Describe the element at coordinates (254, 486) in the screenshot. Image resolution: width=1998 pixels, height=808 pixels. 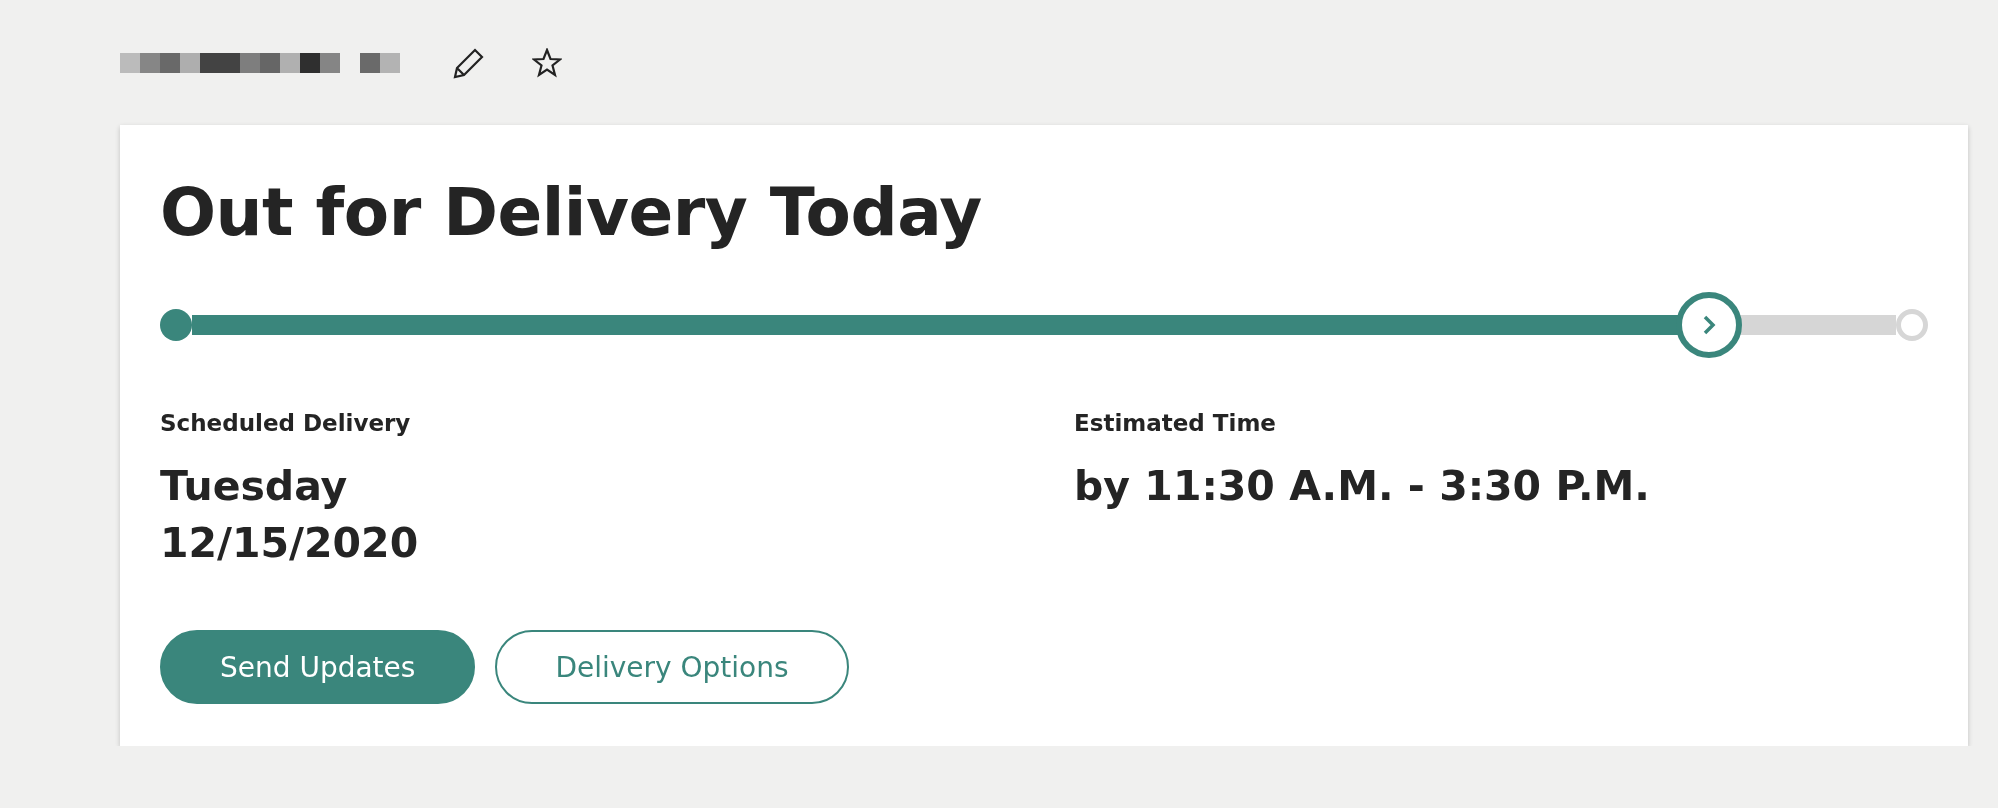
I see `detail-value: Tuesday` at that location.